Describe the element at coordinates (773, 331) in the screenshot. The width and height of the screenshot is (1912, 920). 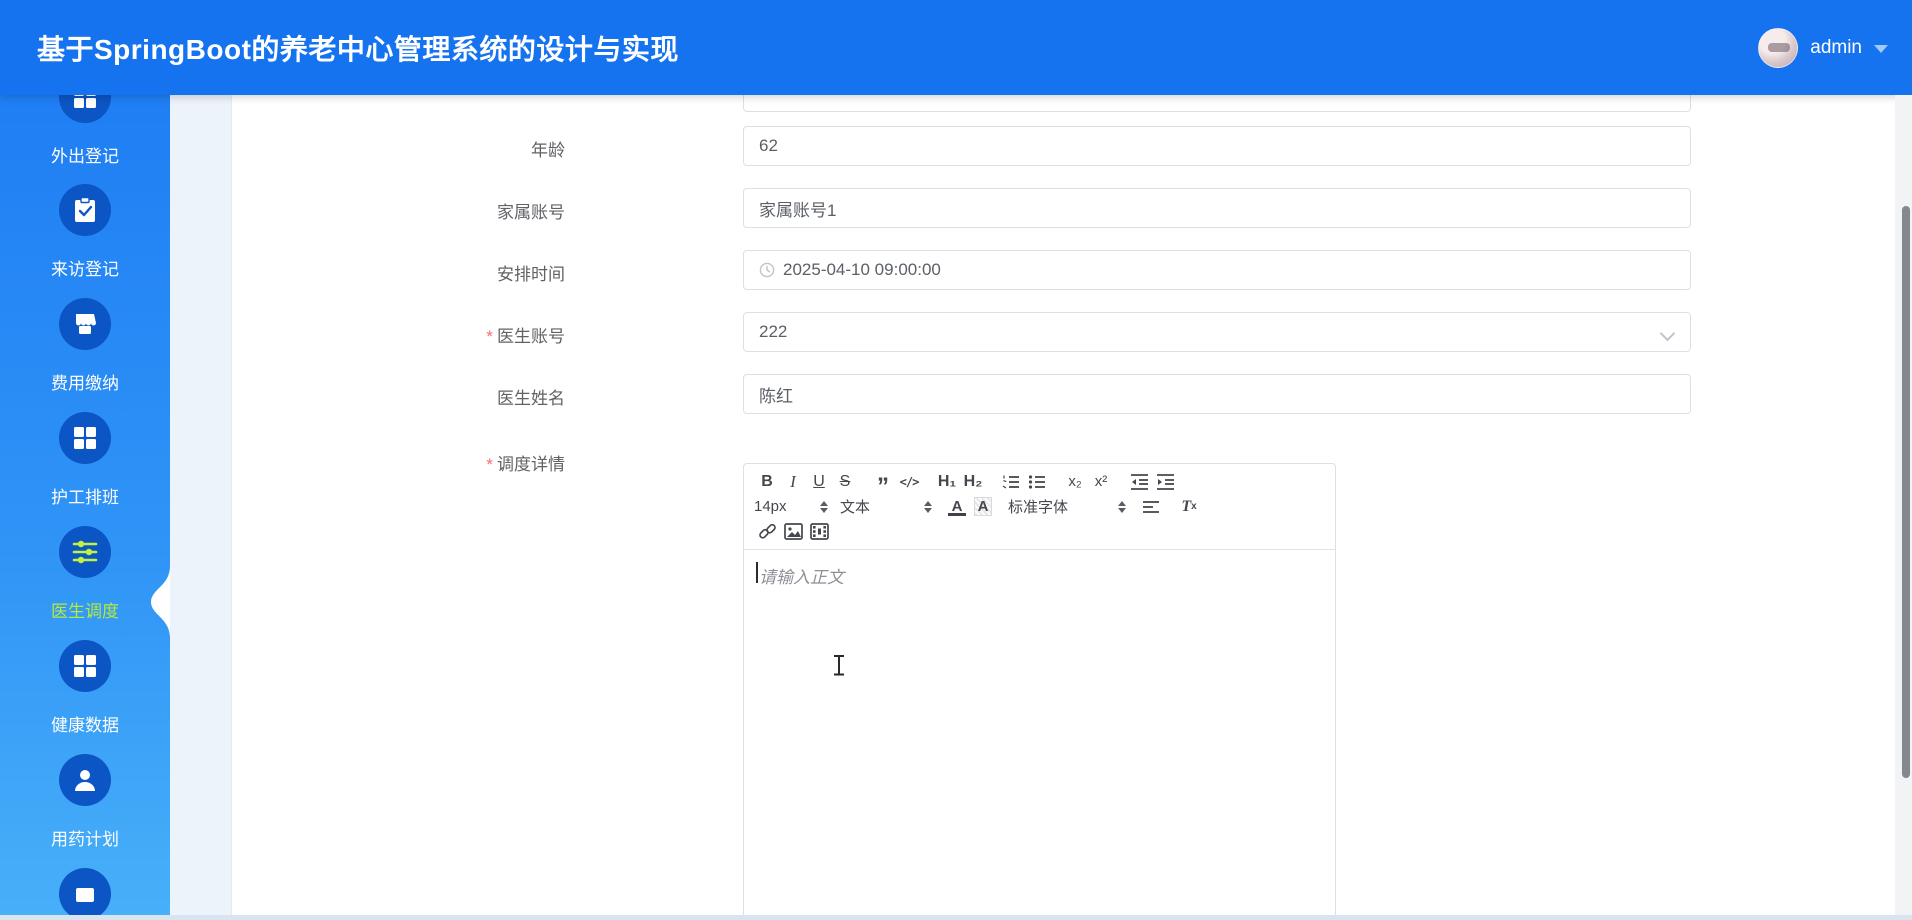
I see `doctor-account-value: 222` at that location.